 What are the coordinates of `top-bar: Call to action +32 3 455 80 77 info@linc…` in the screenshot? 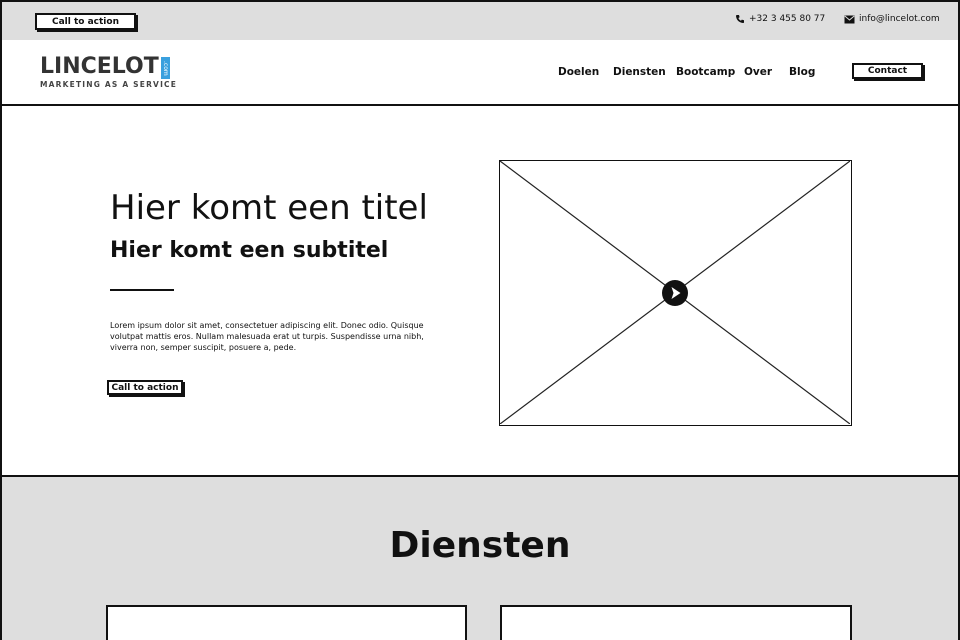 It's located at (480, 20).